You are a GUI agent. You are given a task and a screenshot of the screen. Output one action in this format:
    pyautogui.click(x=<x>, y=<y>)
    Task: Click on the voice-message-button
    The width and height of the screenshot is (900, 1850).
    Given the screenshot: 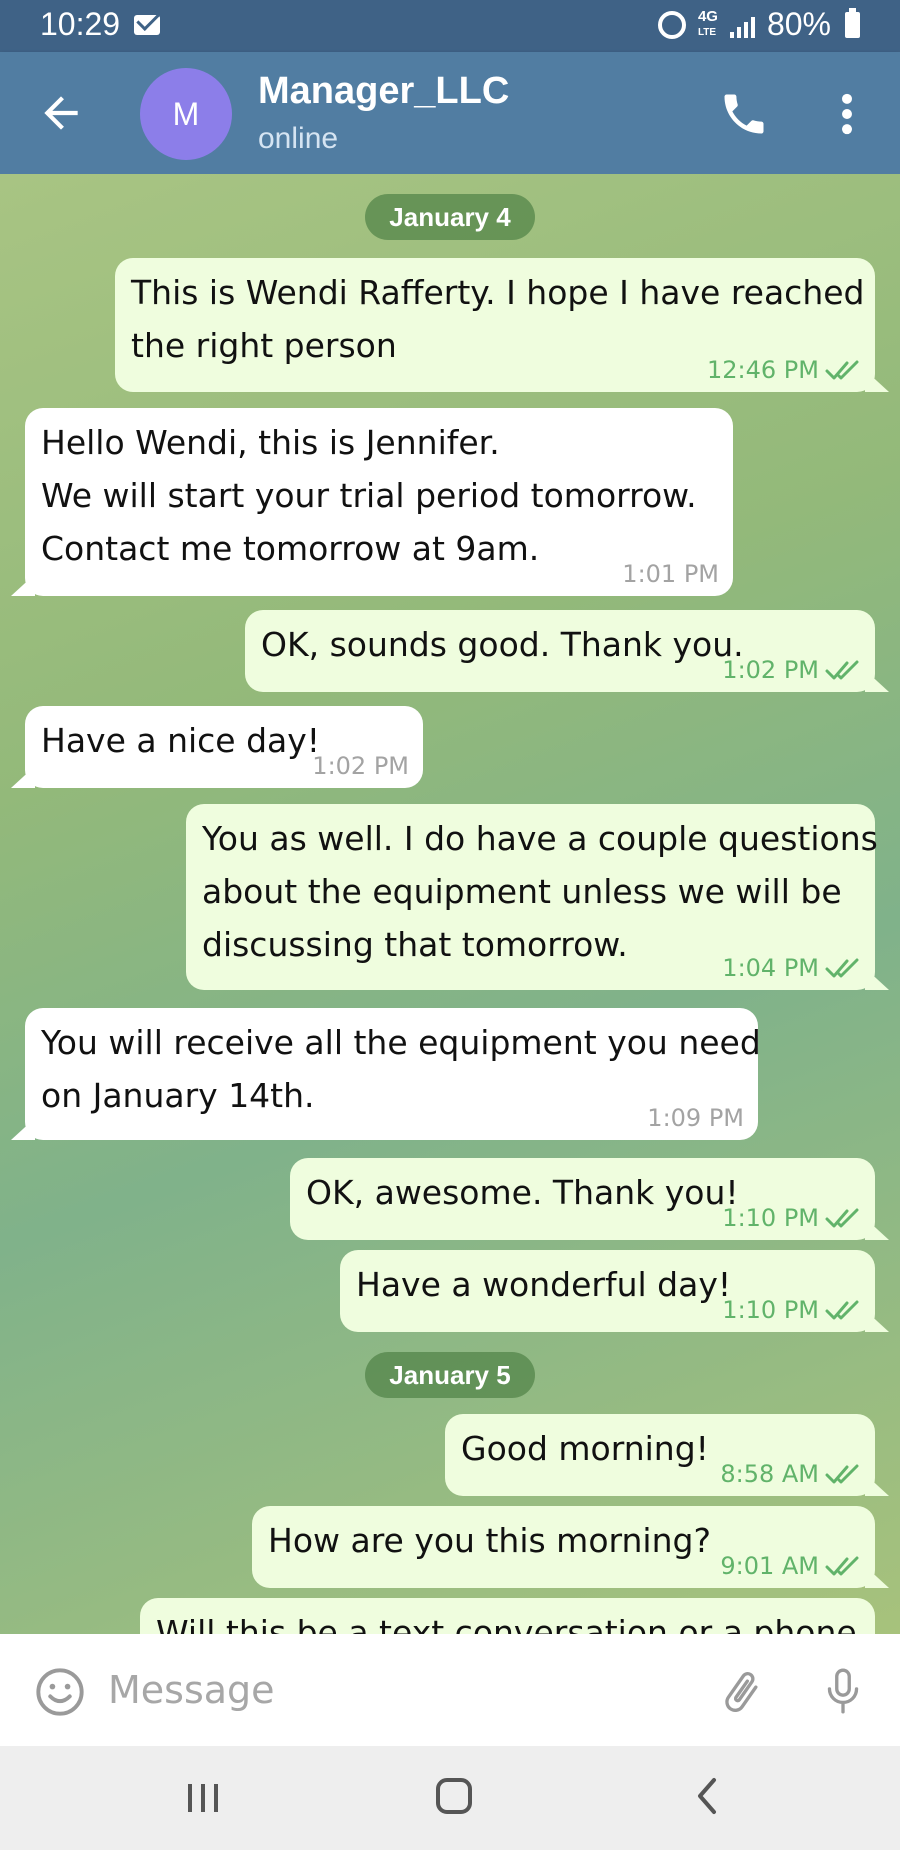 What is the action you would take?
    pyautogui.click(x=843, y=1691)
    